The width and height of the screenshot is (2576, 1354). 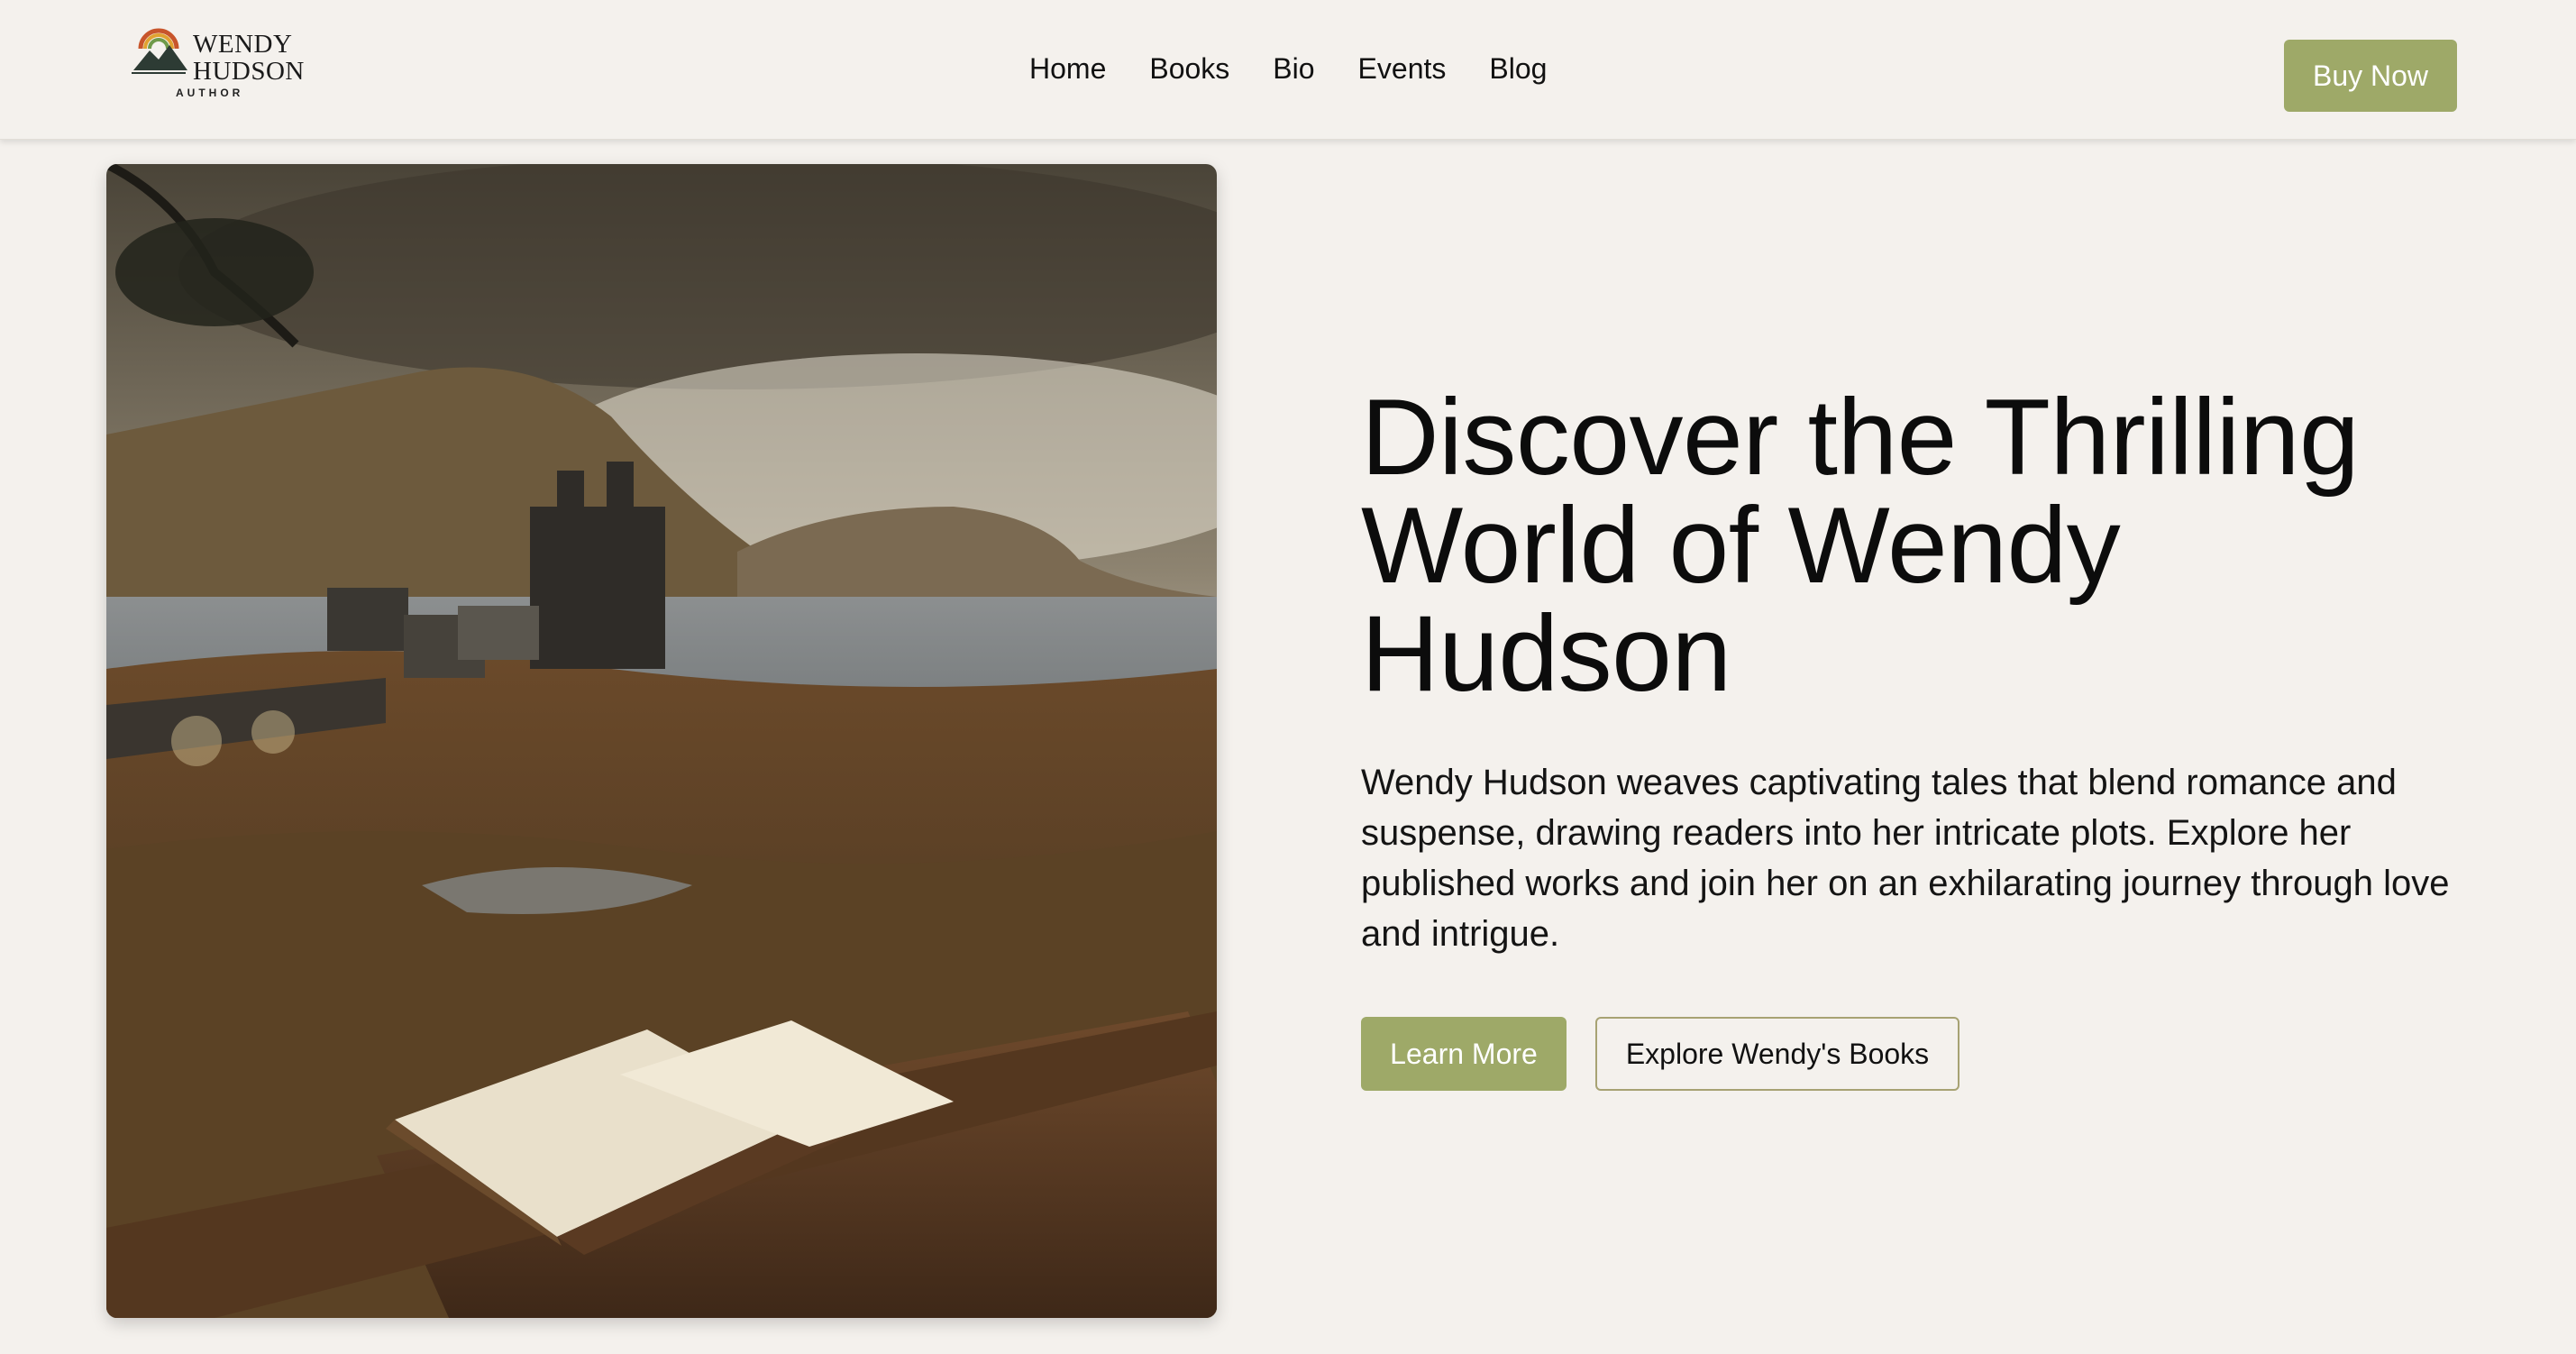 What do you see at coordinates (2370, 76) in the screenshot?
I see `buy-now-button: Buy Now` at bounding box center [2370, 76].